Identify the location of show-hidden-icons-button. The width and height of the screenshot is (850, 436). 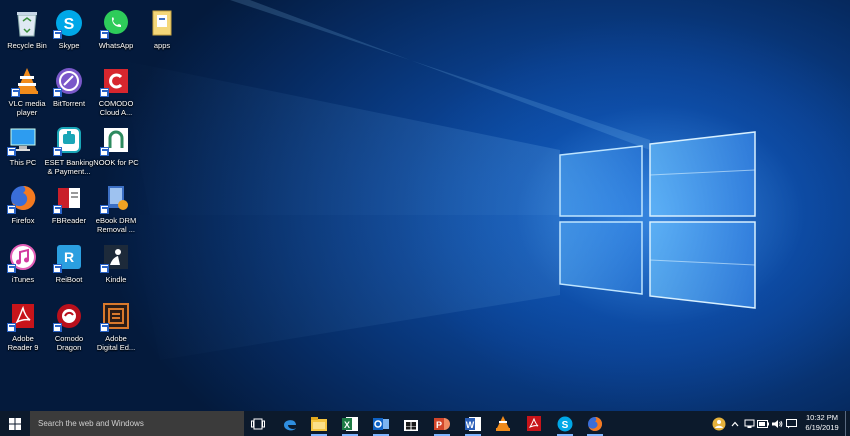
(735, 423).